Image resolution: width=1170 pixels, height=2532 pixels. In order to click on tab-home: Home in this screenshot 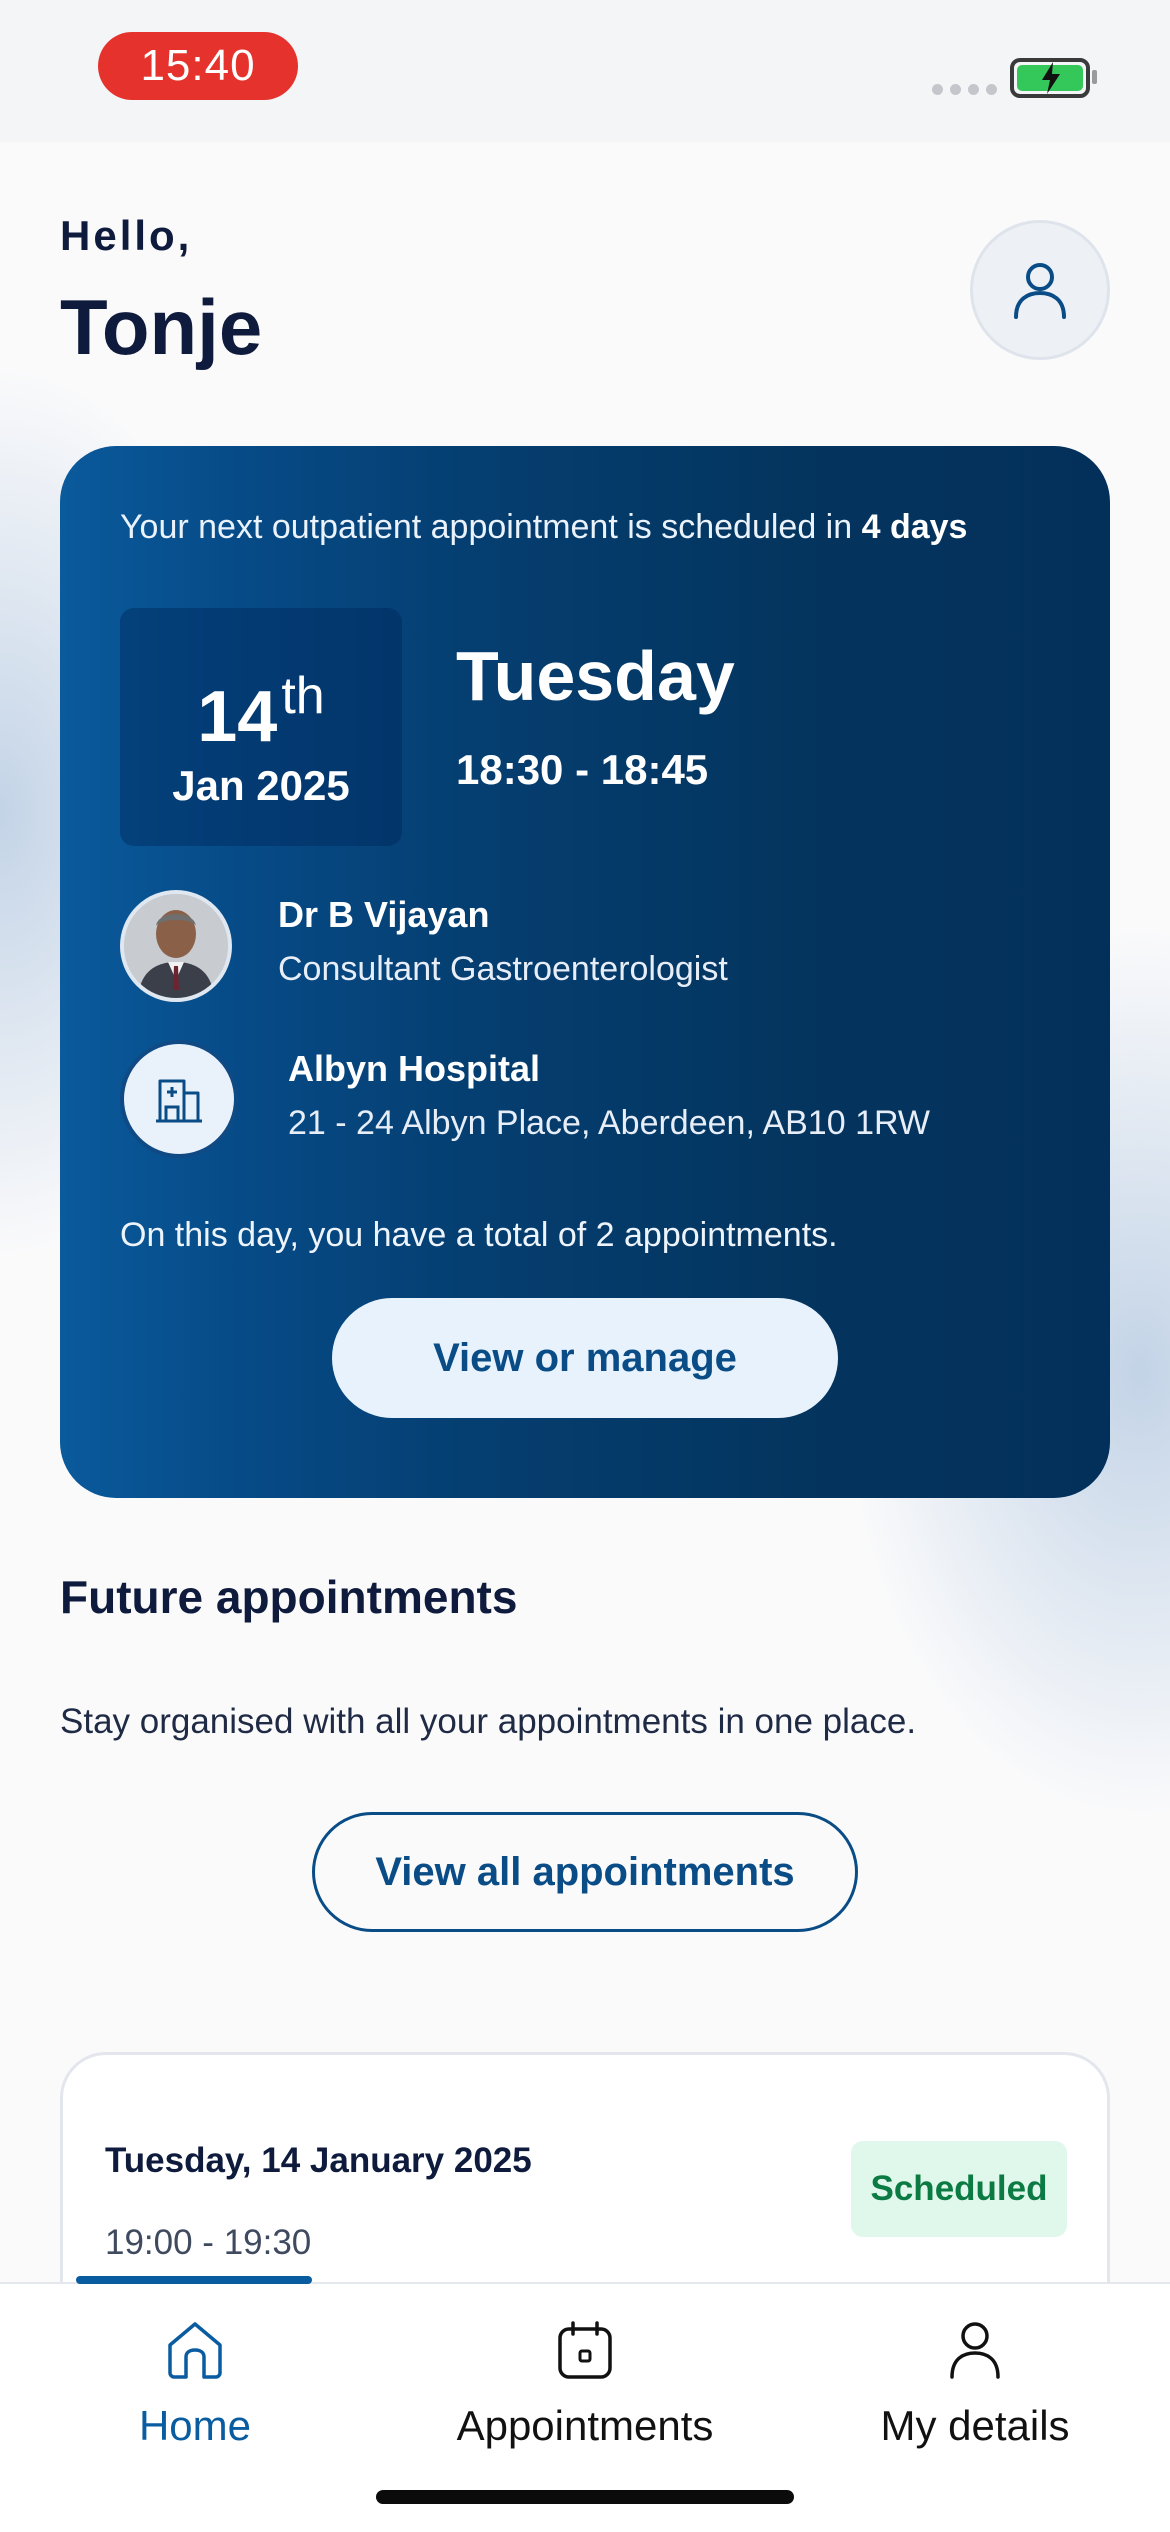, I will do `click(195, 2378)`.